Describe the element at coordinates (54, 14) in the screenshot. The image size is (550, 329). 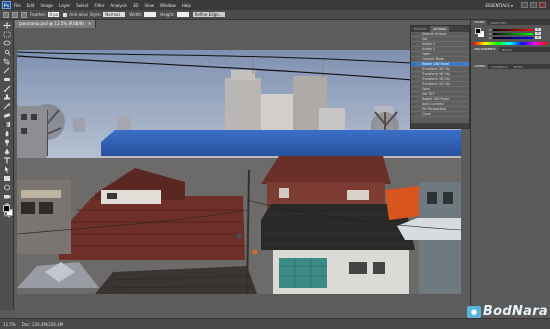
I see `feather-input: 0 px` at that location.